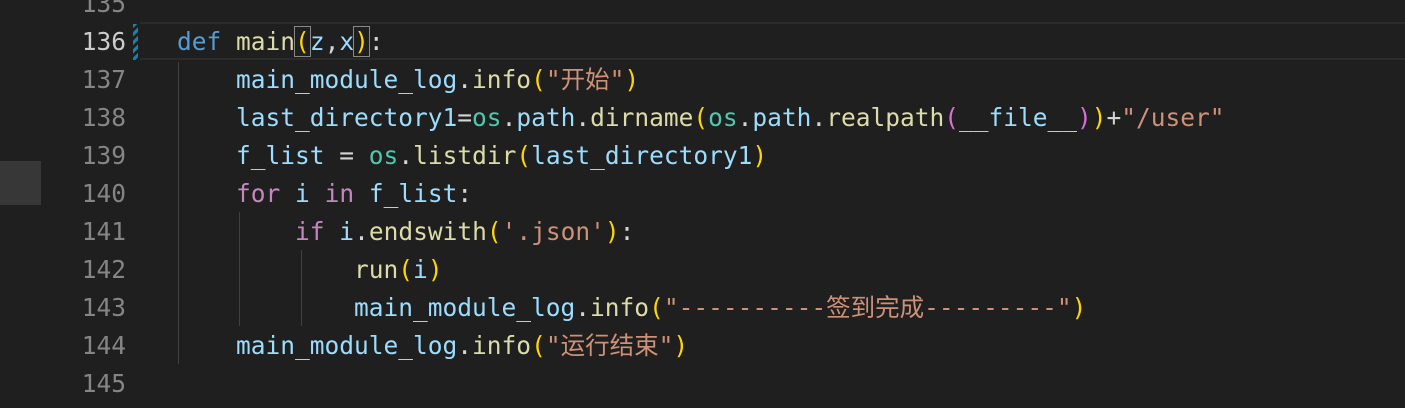 The height and width of the screenshot is (408, 1405). Describe the element at coordinates (103, 41) in the screenshot. I see `line-number: 136` at that location.